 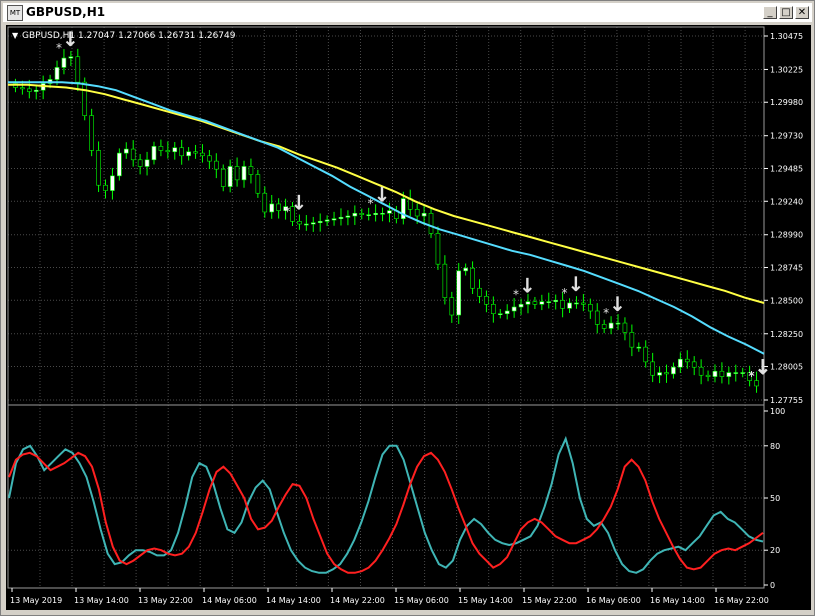 I want to click on time-axis-label: 14 May 22:00, so click(x=357, y=600).